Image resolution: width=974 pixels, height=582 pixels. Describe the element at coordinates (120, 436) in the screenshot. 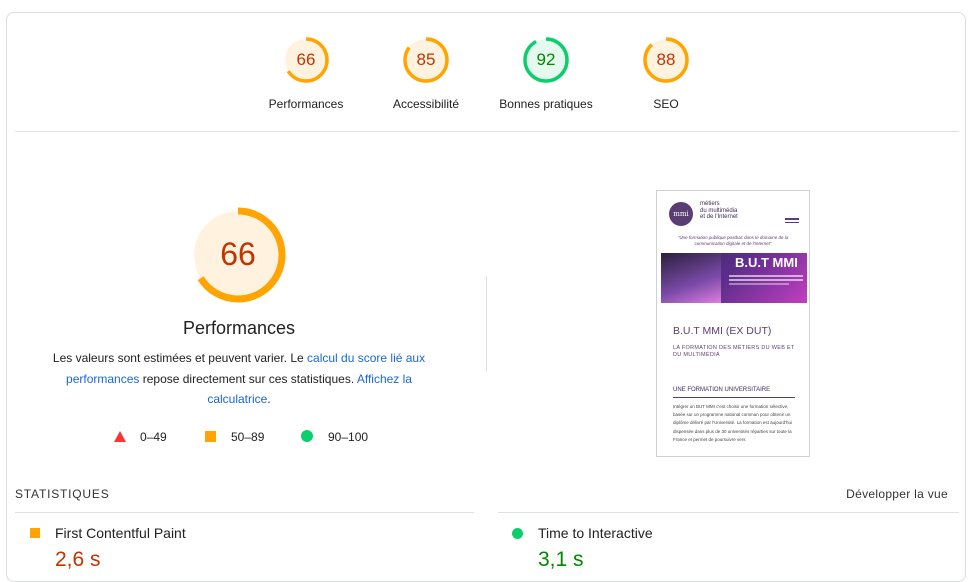

I see `triangle-icon` at that location.